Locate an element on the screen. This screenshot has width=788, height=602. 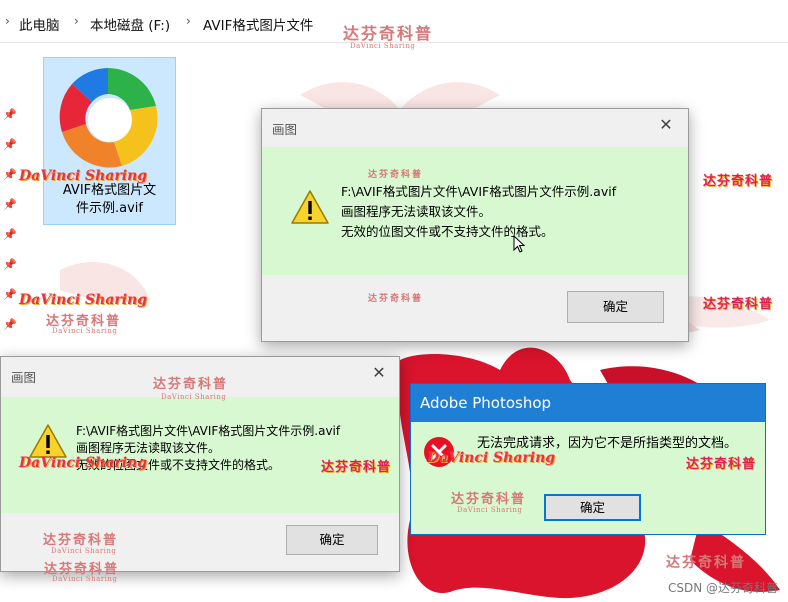
file-item: AVIF格式图片文 件示例.avif is located at coordinates (109, 141).